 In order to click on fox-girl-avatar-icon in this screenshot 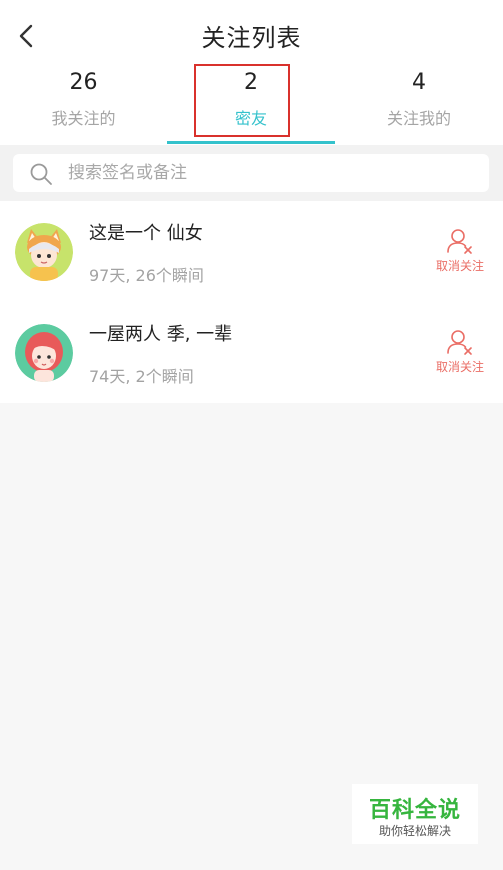, I will do `click(44, 252)`.